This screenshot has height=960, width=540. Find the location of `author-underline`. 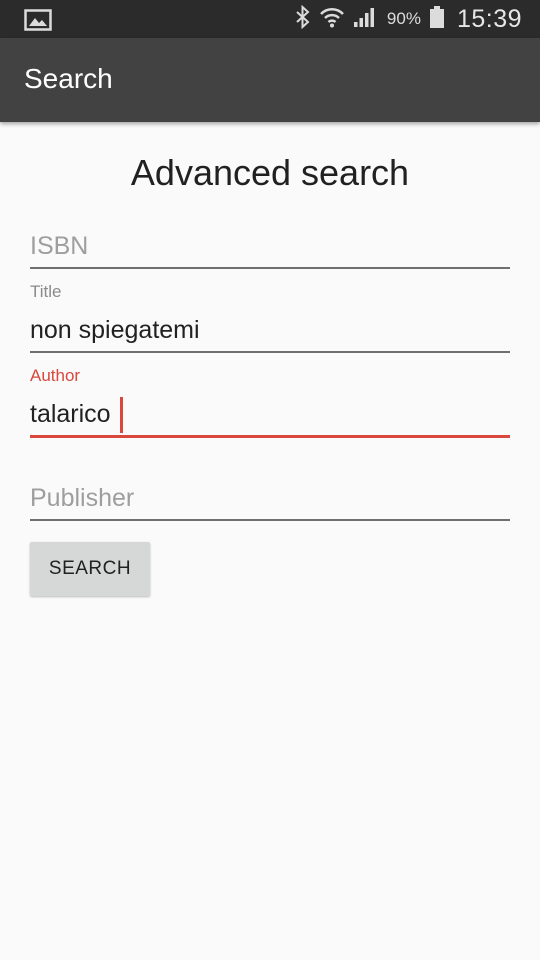

author-underline is located at coordinates (270, 436).